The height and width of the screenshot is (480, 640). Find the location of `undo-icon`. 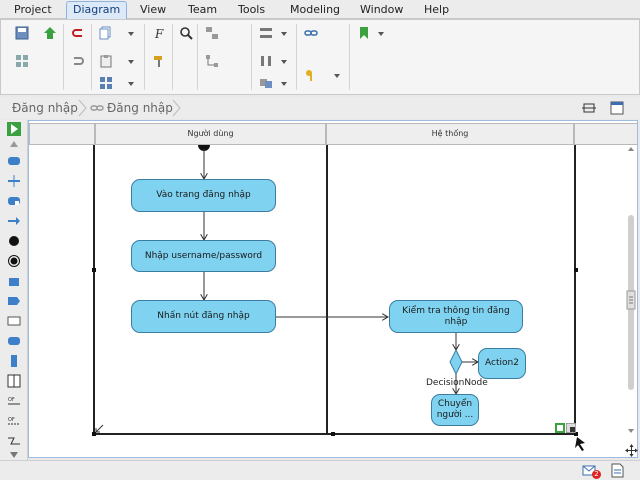

undo-icon is located at coordinates (78, 33).